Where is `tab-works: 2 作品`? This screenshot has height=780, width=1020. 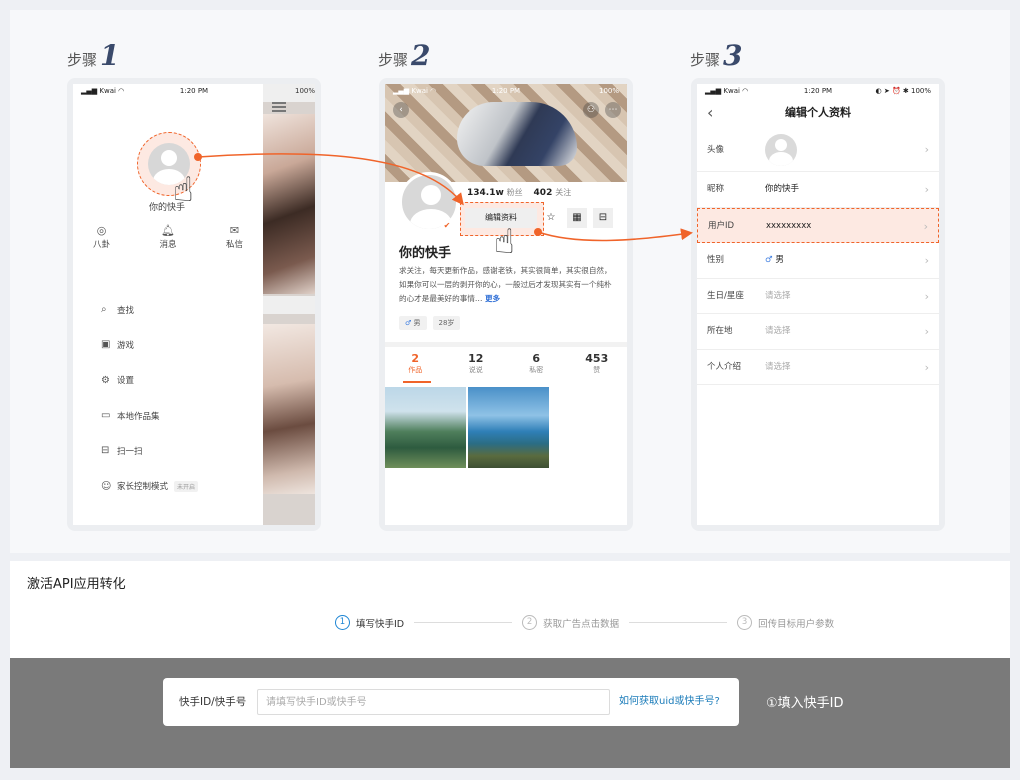 tab-works: 2 作品 is located at coordinates (415, 363).